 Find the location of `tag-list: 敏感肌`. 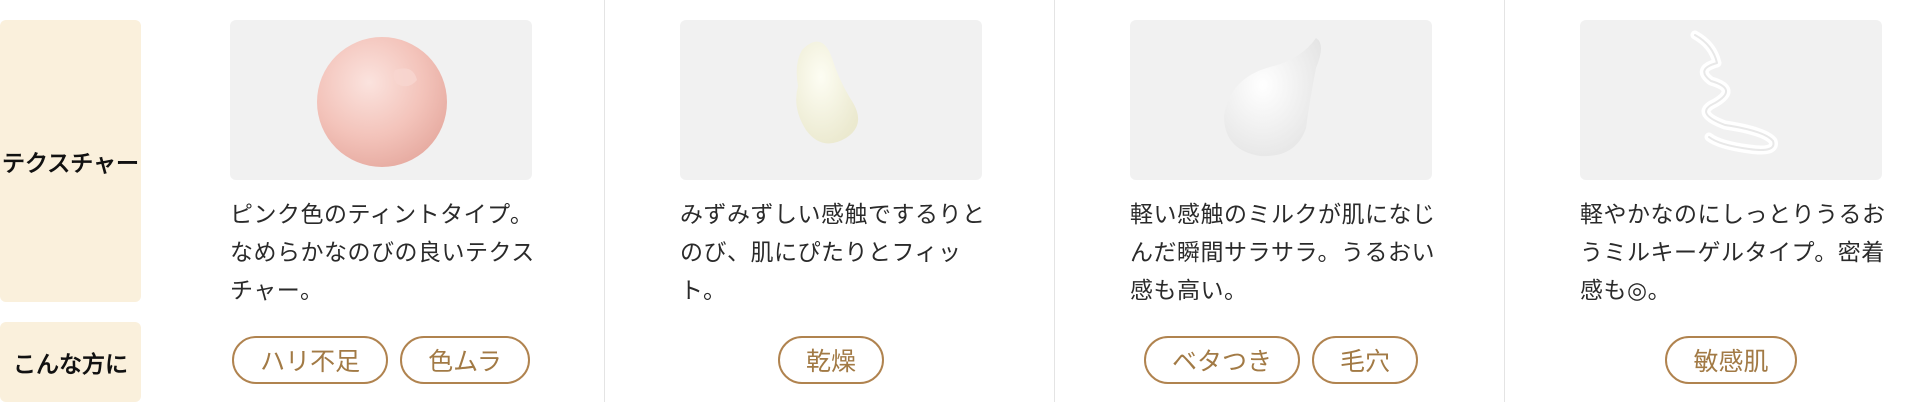

tag-list: 敏感肌 is located at coordinates (1731, 360).